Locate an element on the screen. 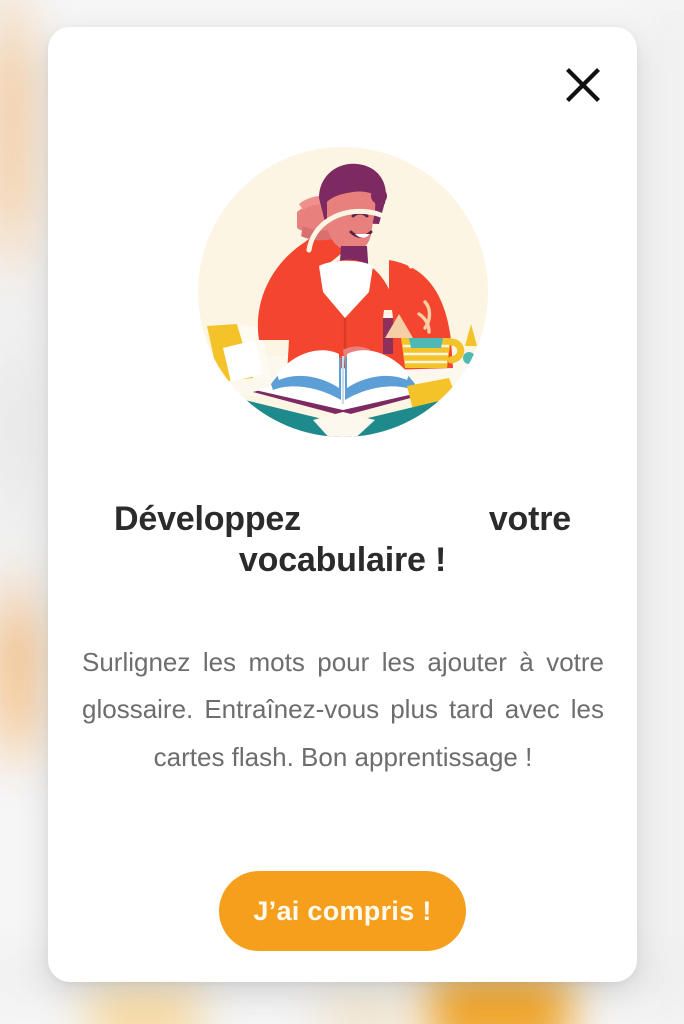 The width and height of the screenshot is (684, 1024). backdrop-pale-blob-center is located at coordinates (365, 1009).